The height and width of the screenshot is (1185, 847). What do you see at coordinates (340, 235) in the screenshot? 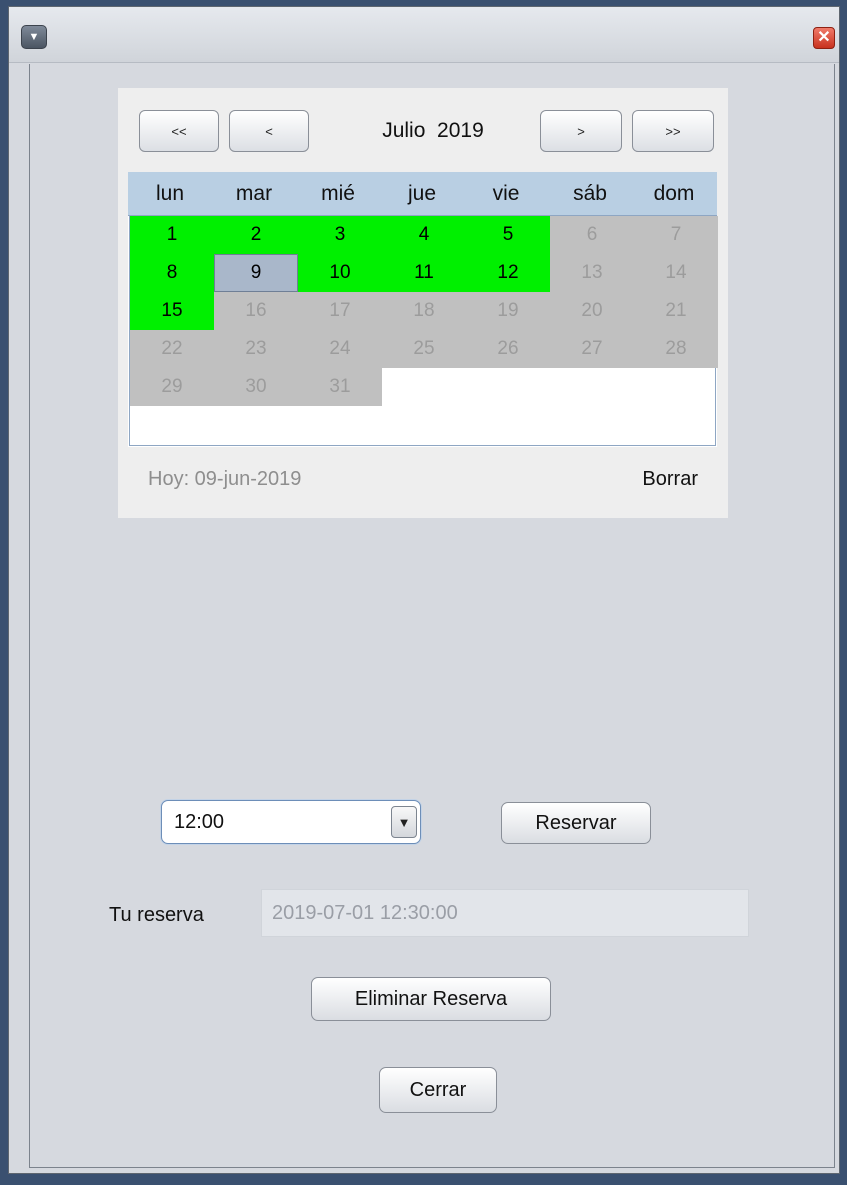
I see `day-cell: 3` at bounding box center [340, 235].